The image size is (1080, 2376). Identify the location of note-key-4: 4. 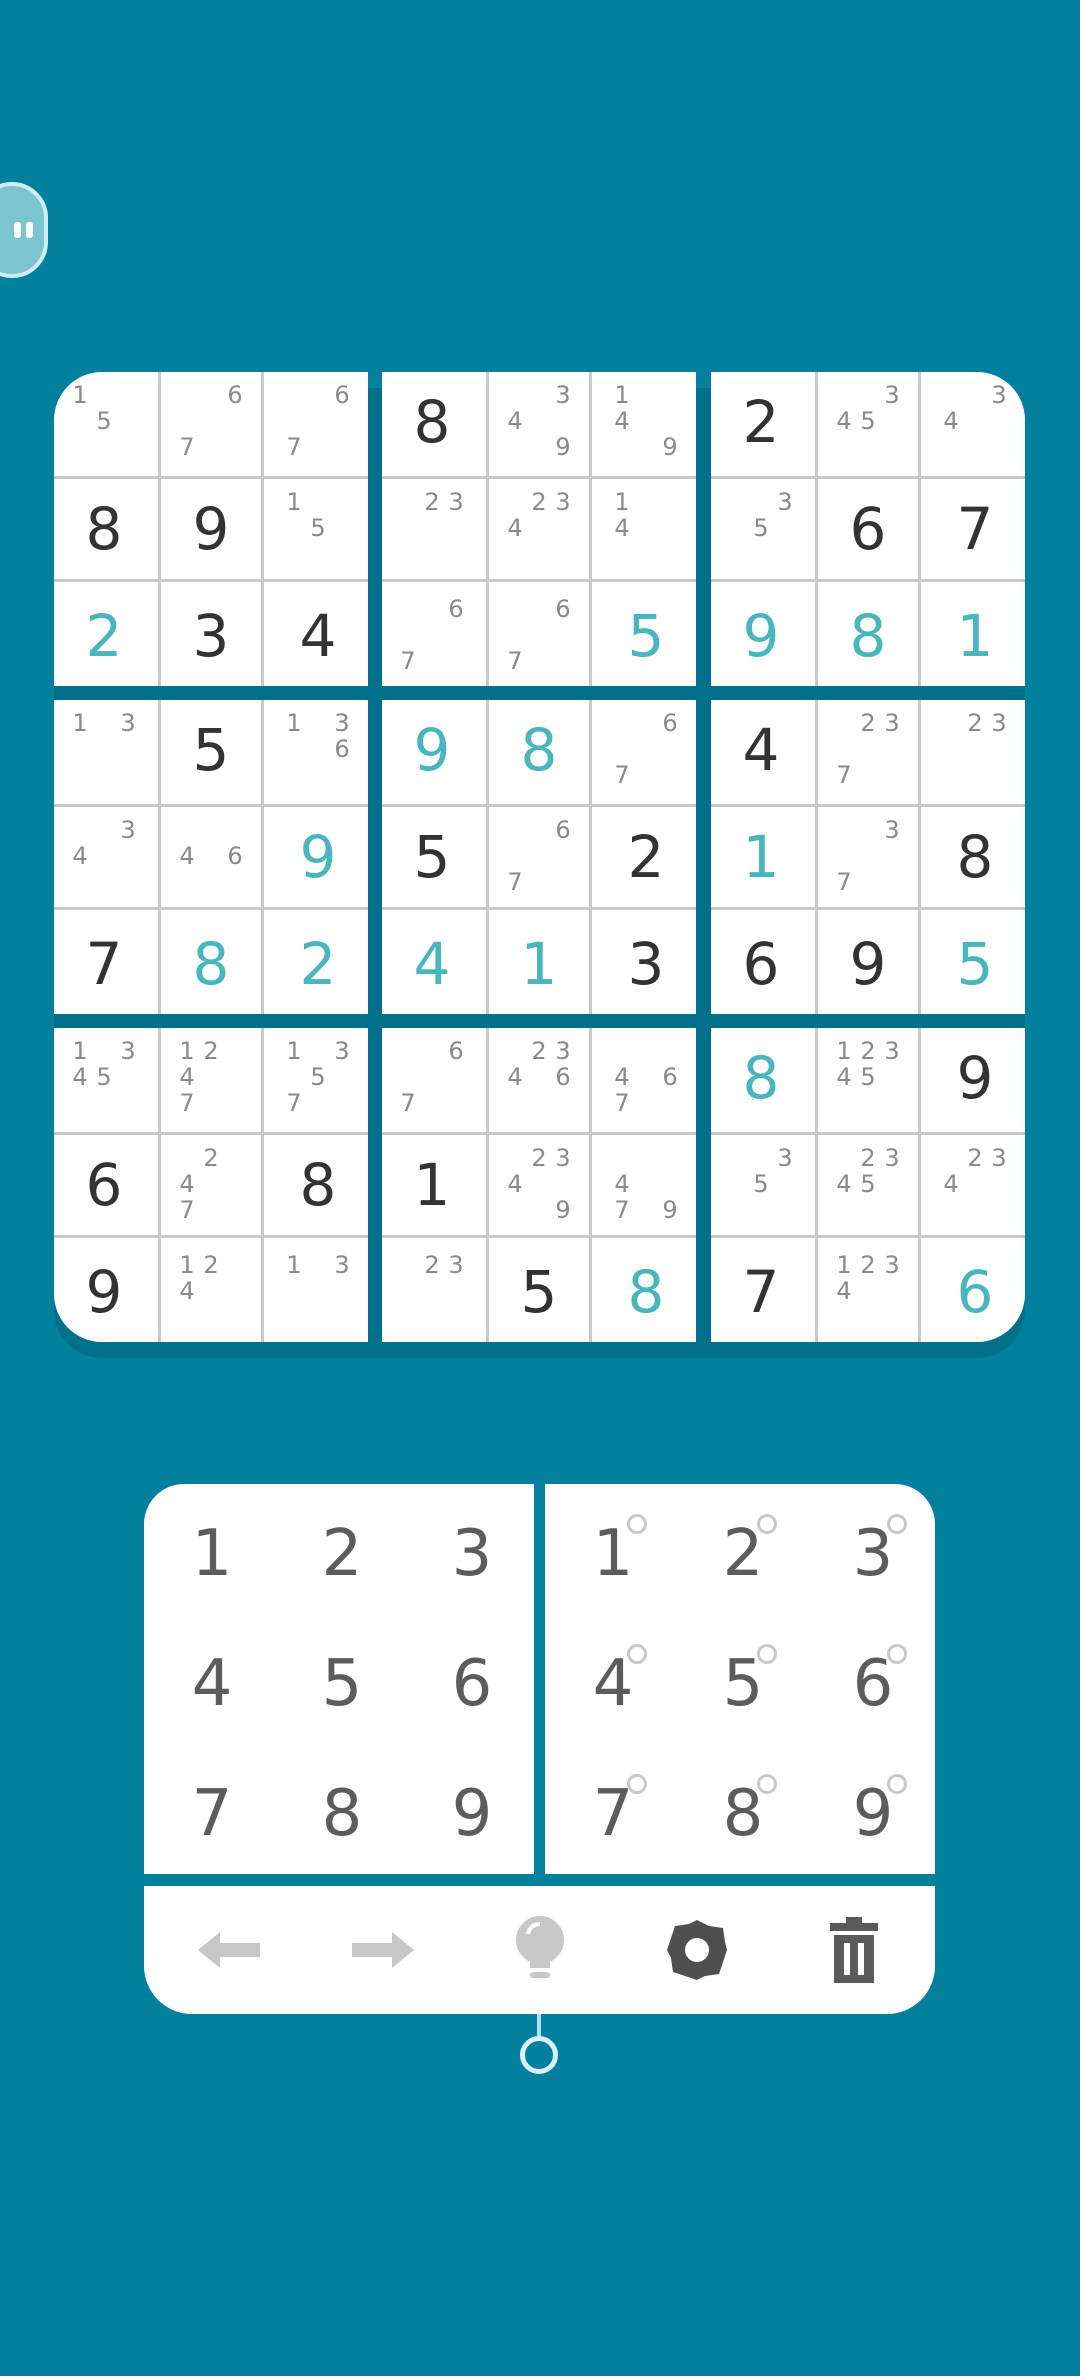
(613, 1684).